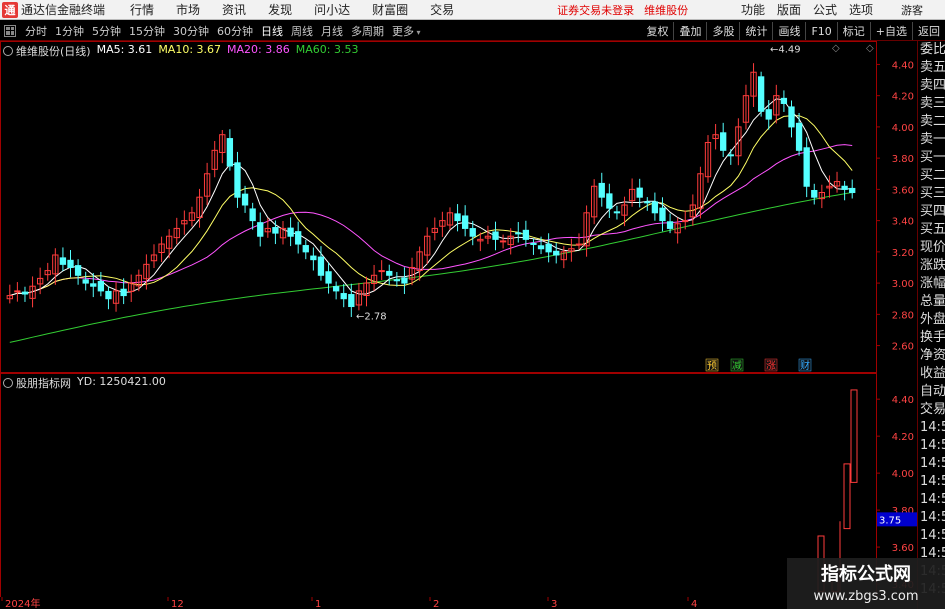  Describe the element at coordinates (866, 583) in the screenshot. I see `watermark-badge: 指标公式网 www.zbgs3.com` at that location.